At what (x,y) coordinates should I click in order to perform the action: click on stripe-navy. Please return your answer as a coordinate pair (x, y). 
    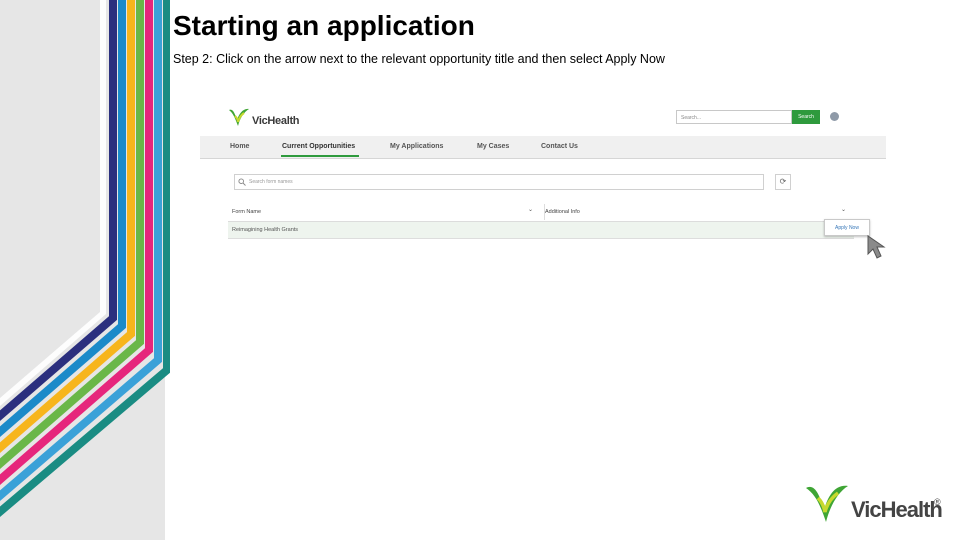
    Looking at the image, I should click on (58, 210).